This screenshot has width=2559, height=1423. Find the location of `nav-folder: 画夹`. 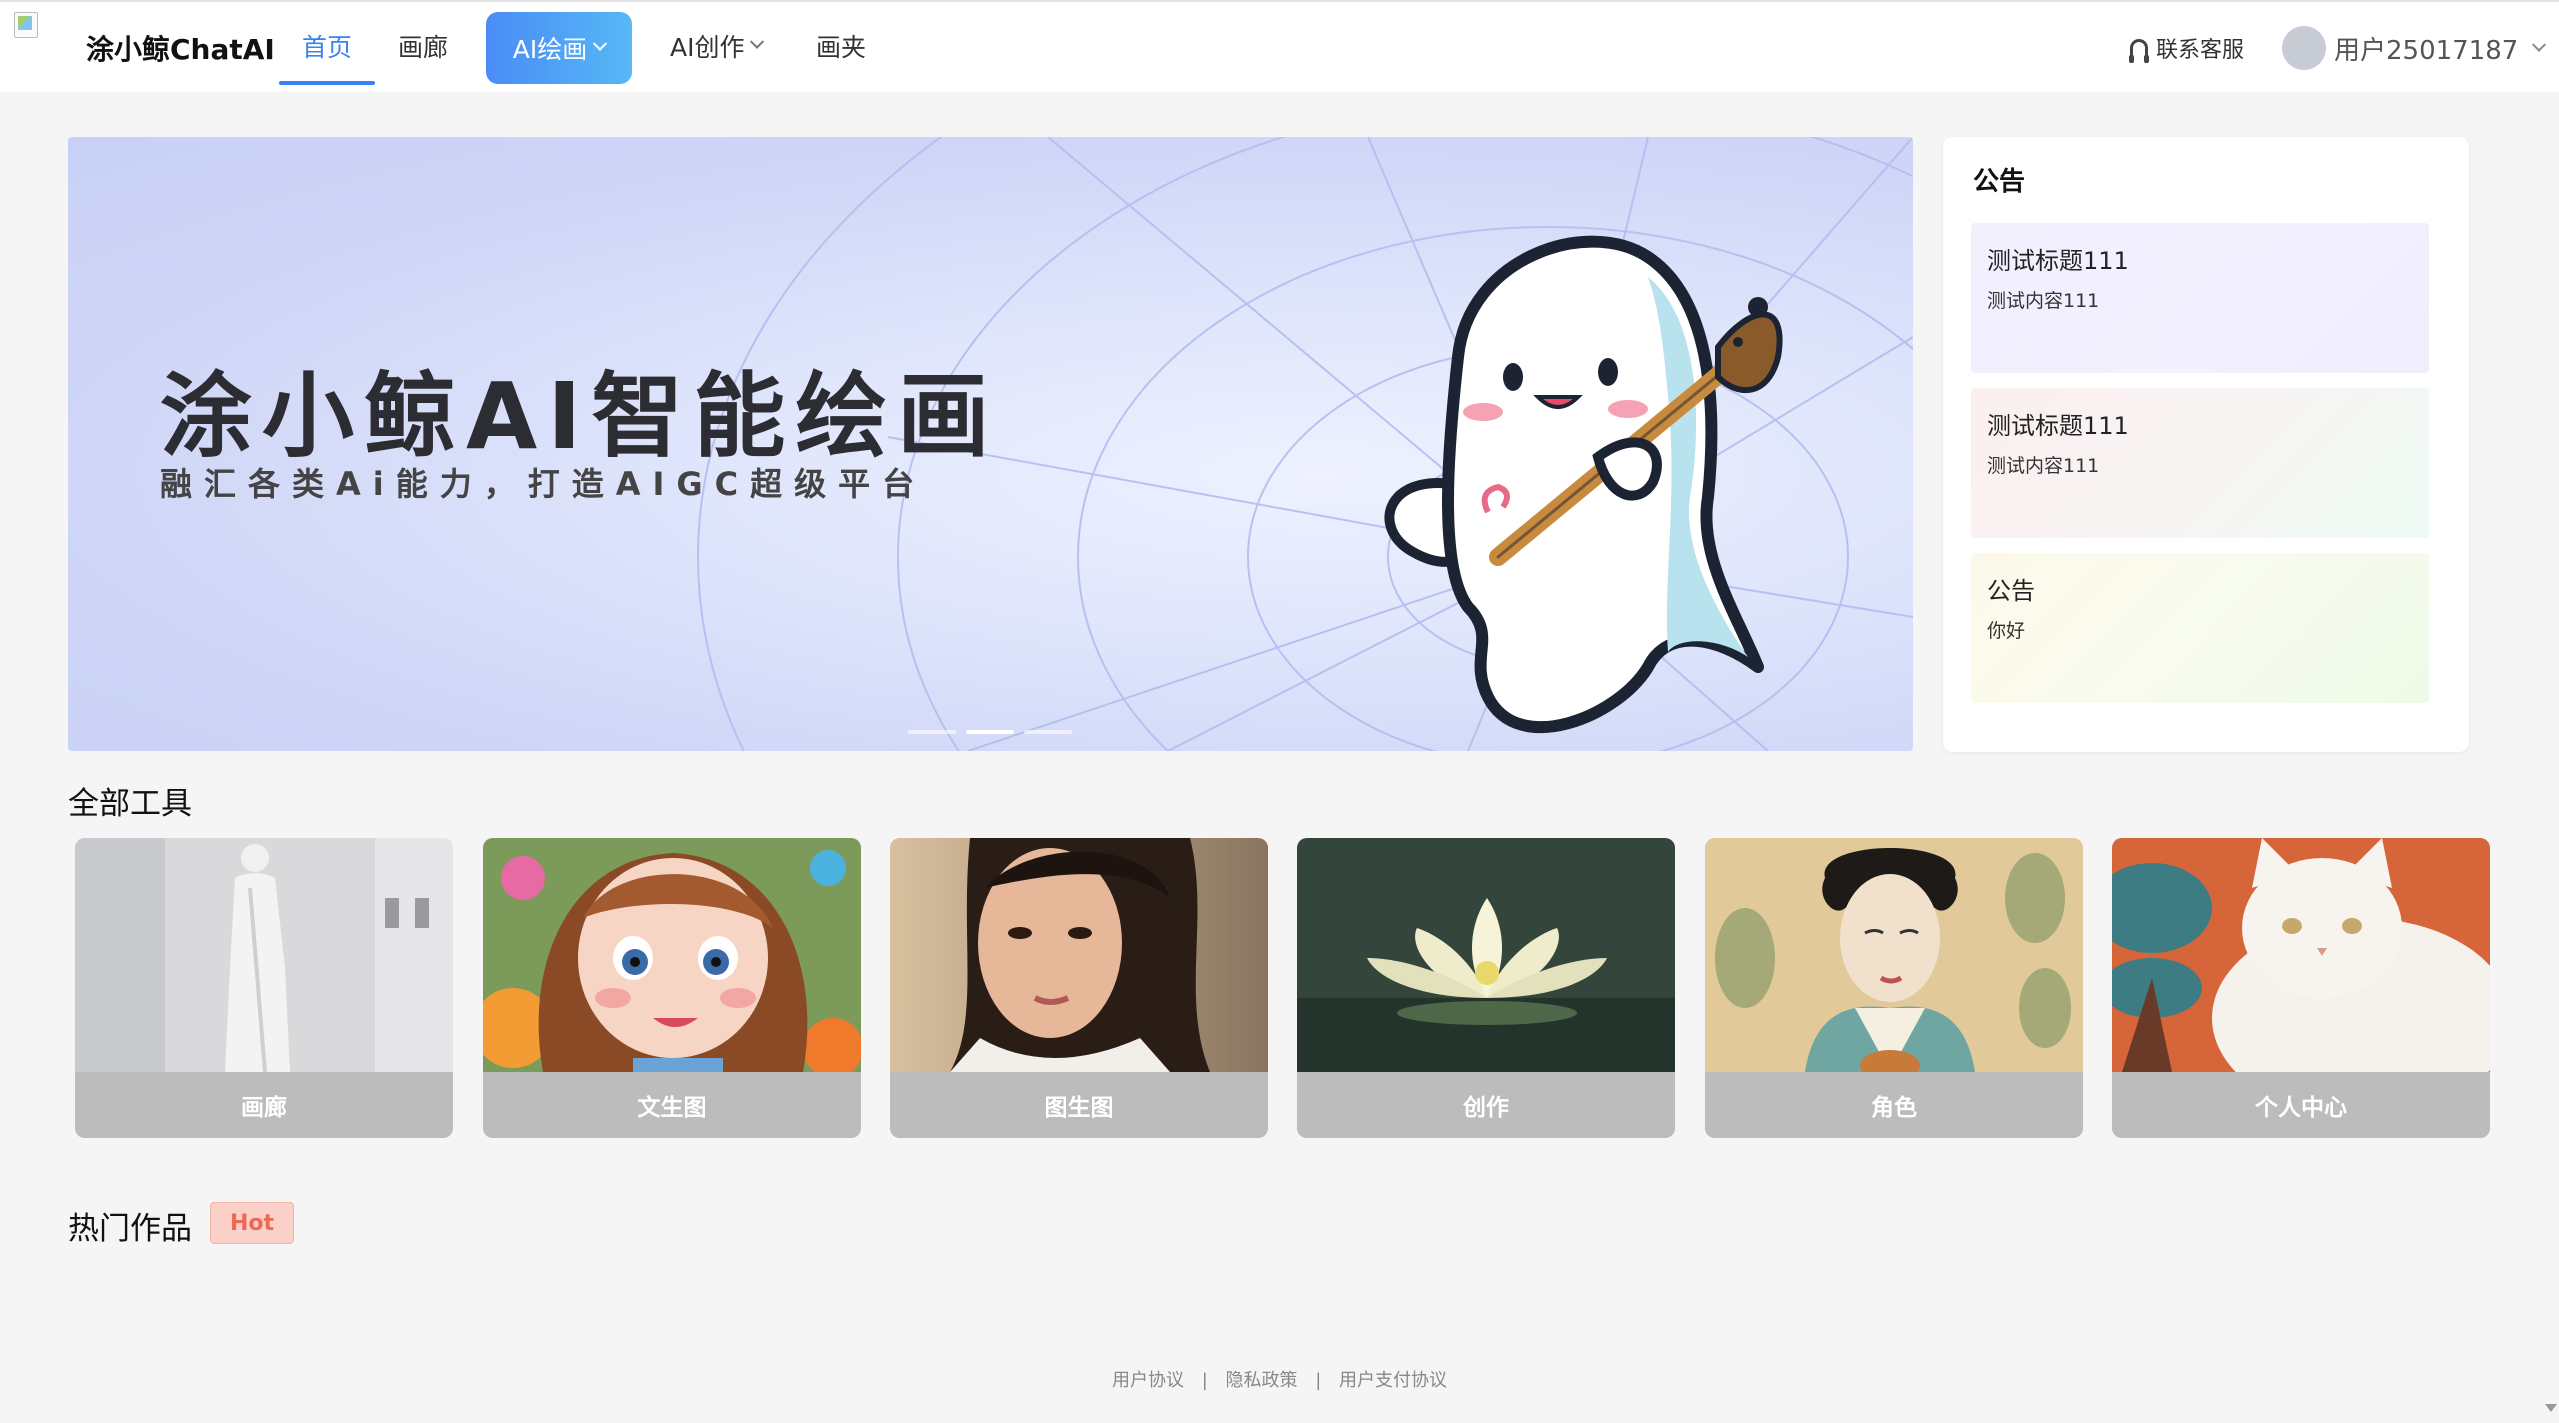

nav-folder: 画夹 is located at coordinates (841, 46).